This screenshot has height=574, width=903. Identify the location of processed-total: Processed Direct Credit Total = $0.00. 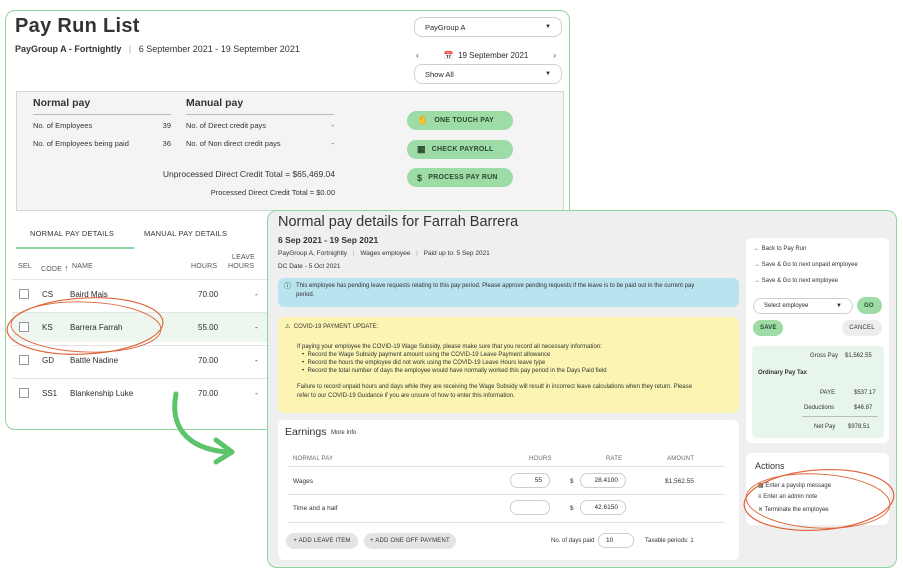
(272, 192).